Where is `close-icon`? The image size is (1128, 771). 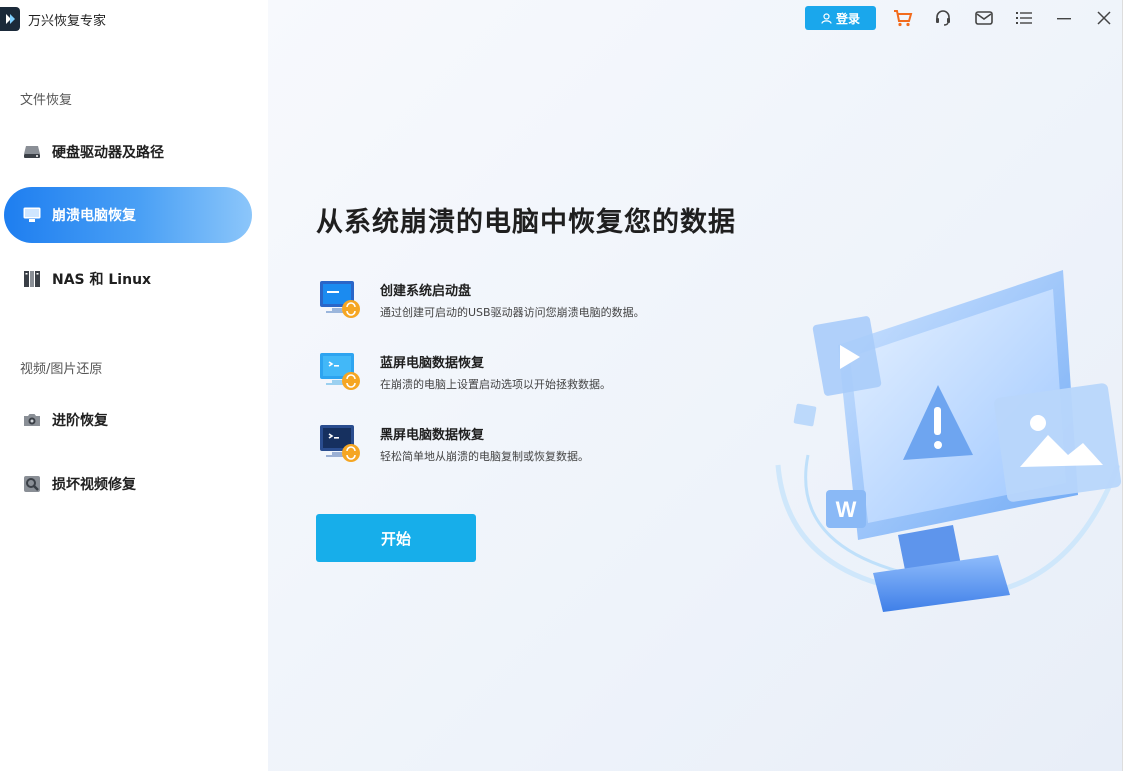
close-icon is located at coordinates (1104, 18).